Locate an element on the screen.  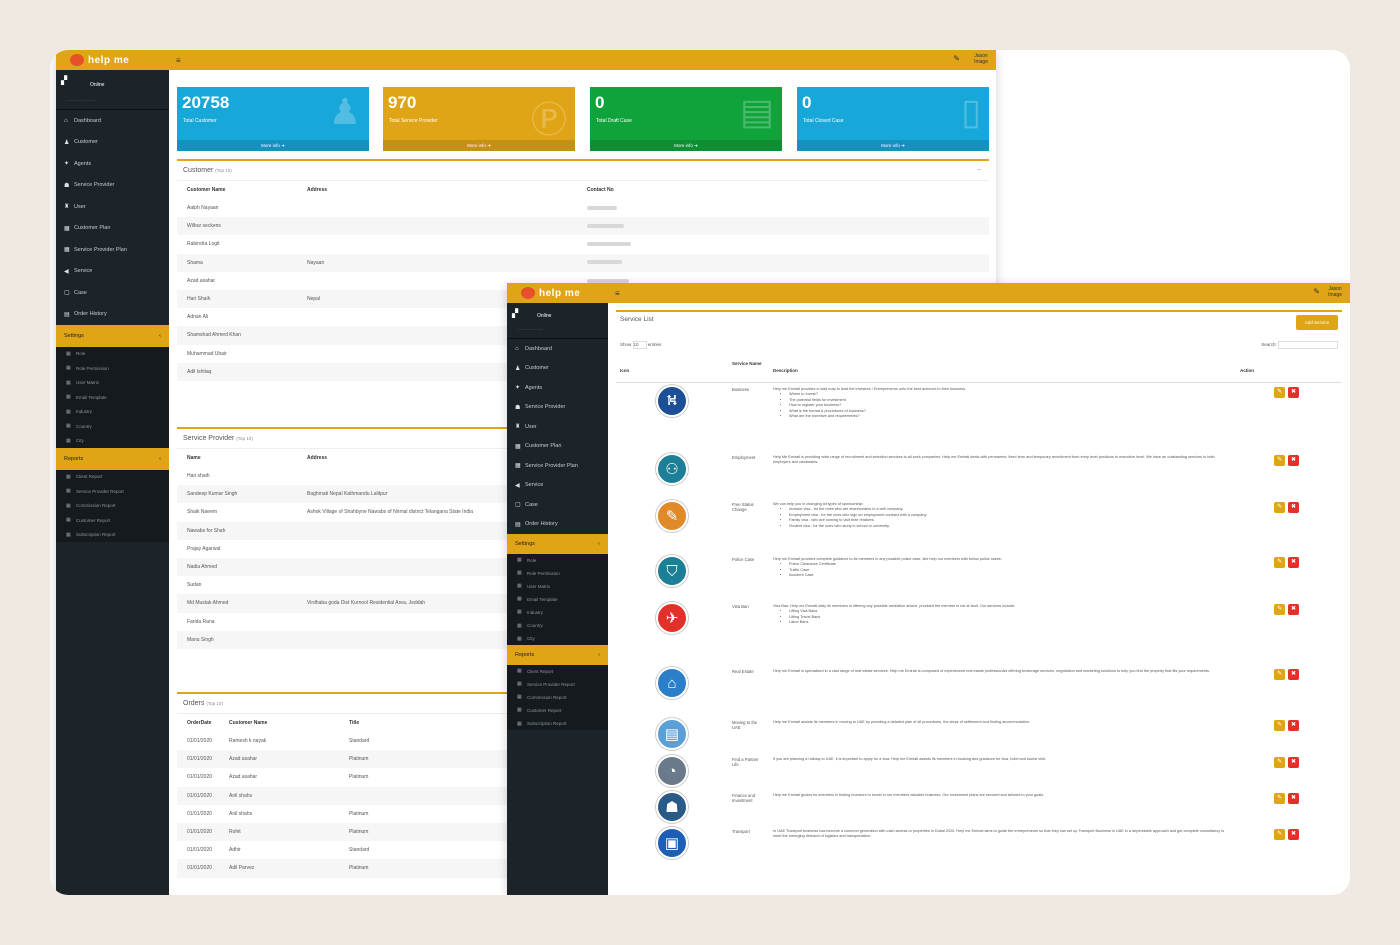
search-box: _ _ _ _ _ _ _ _ is located at coordinates (530, 327).